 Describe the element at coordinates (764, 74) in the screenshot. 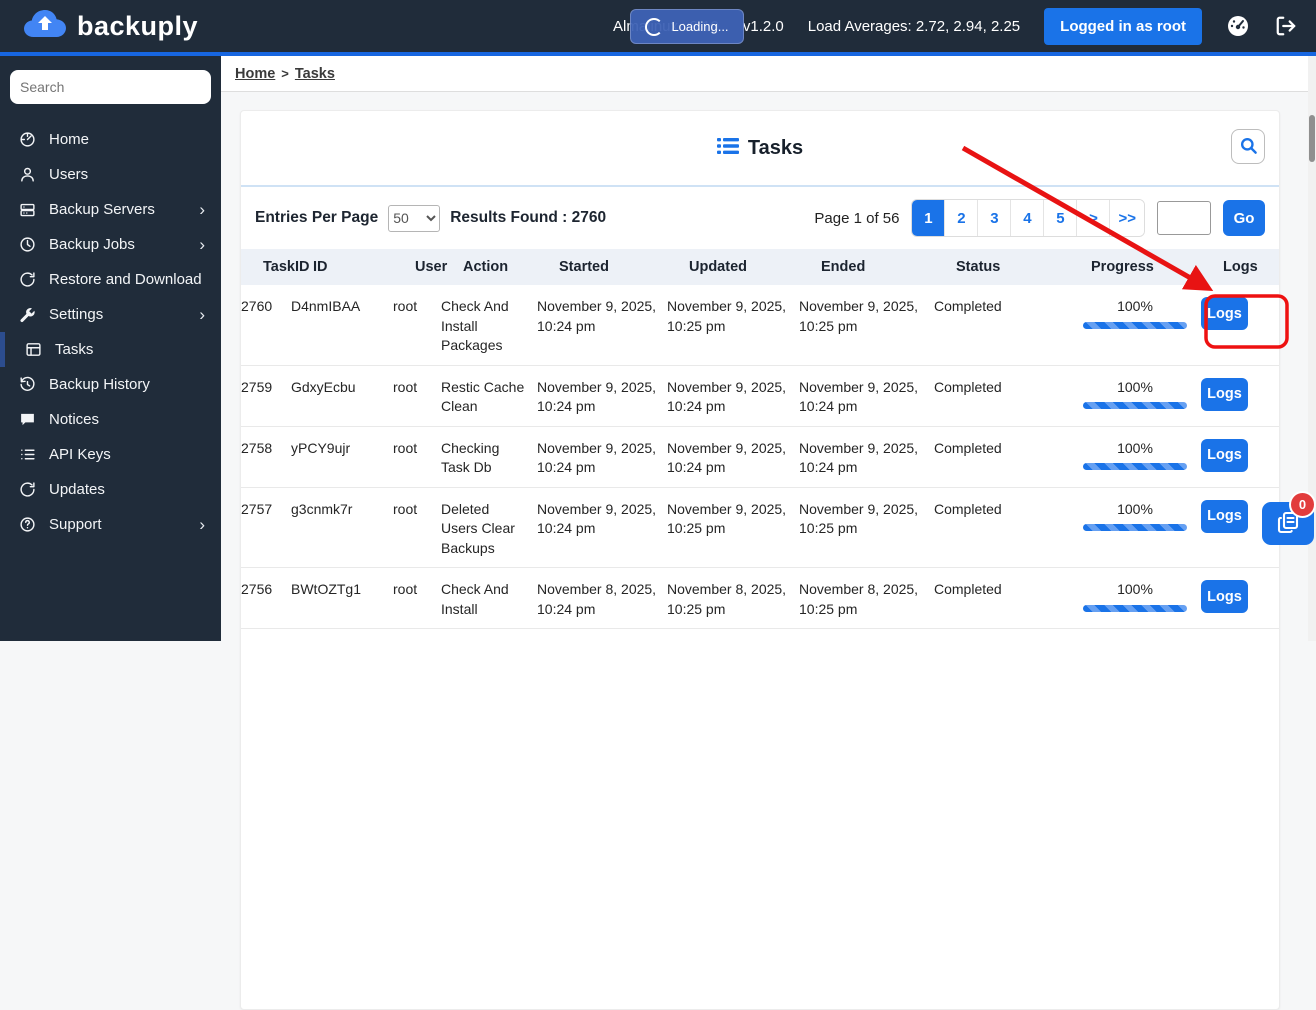

I see `breadcrumb: Home > Tasks` at that location.